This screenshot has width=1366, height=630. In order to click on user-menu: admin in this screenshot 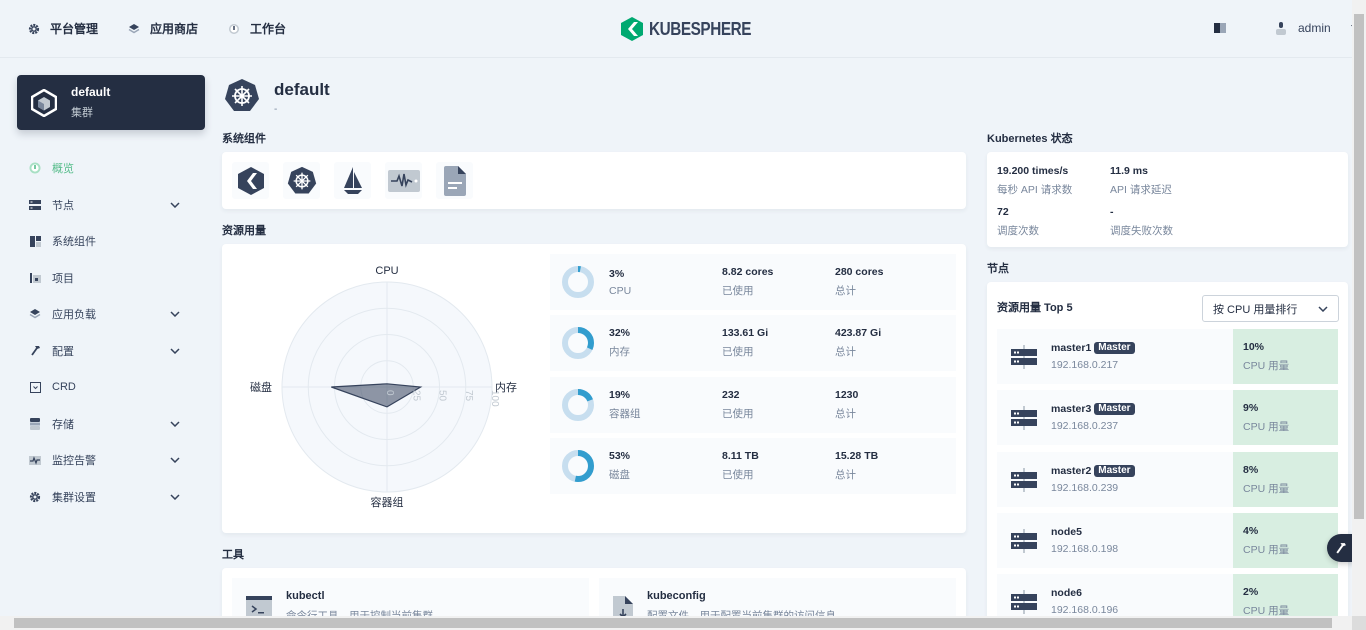, I will do `click(1318, 28)`.